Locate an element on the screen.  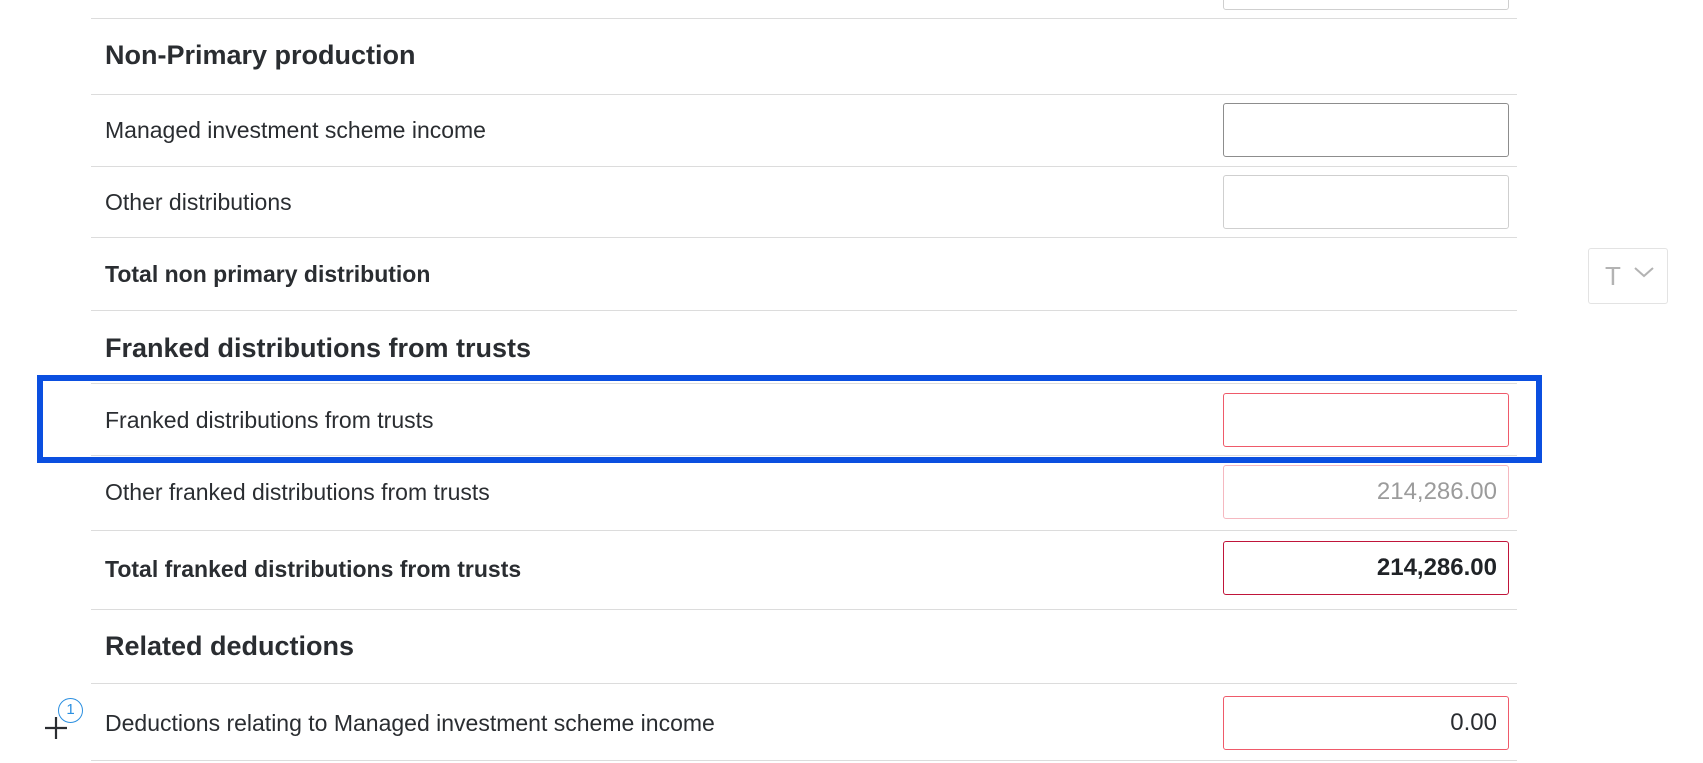
add-comment-button: 1 is located at coordinates (65, 721).